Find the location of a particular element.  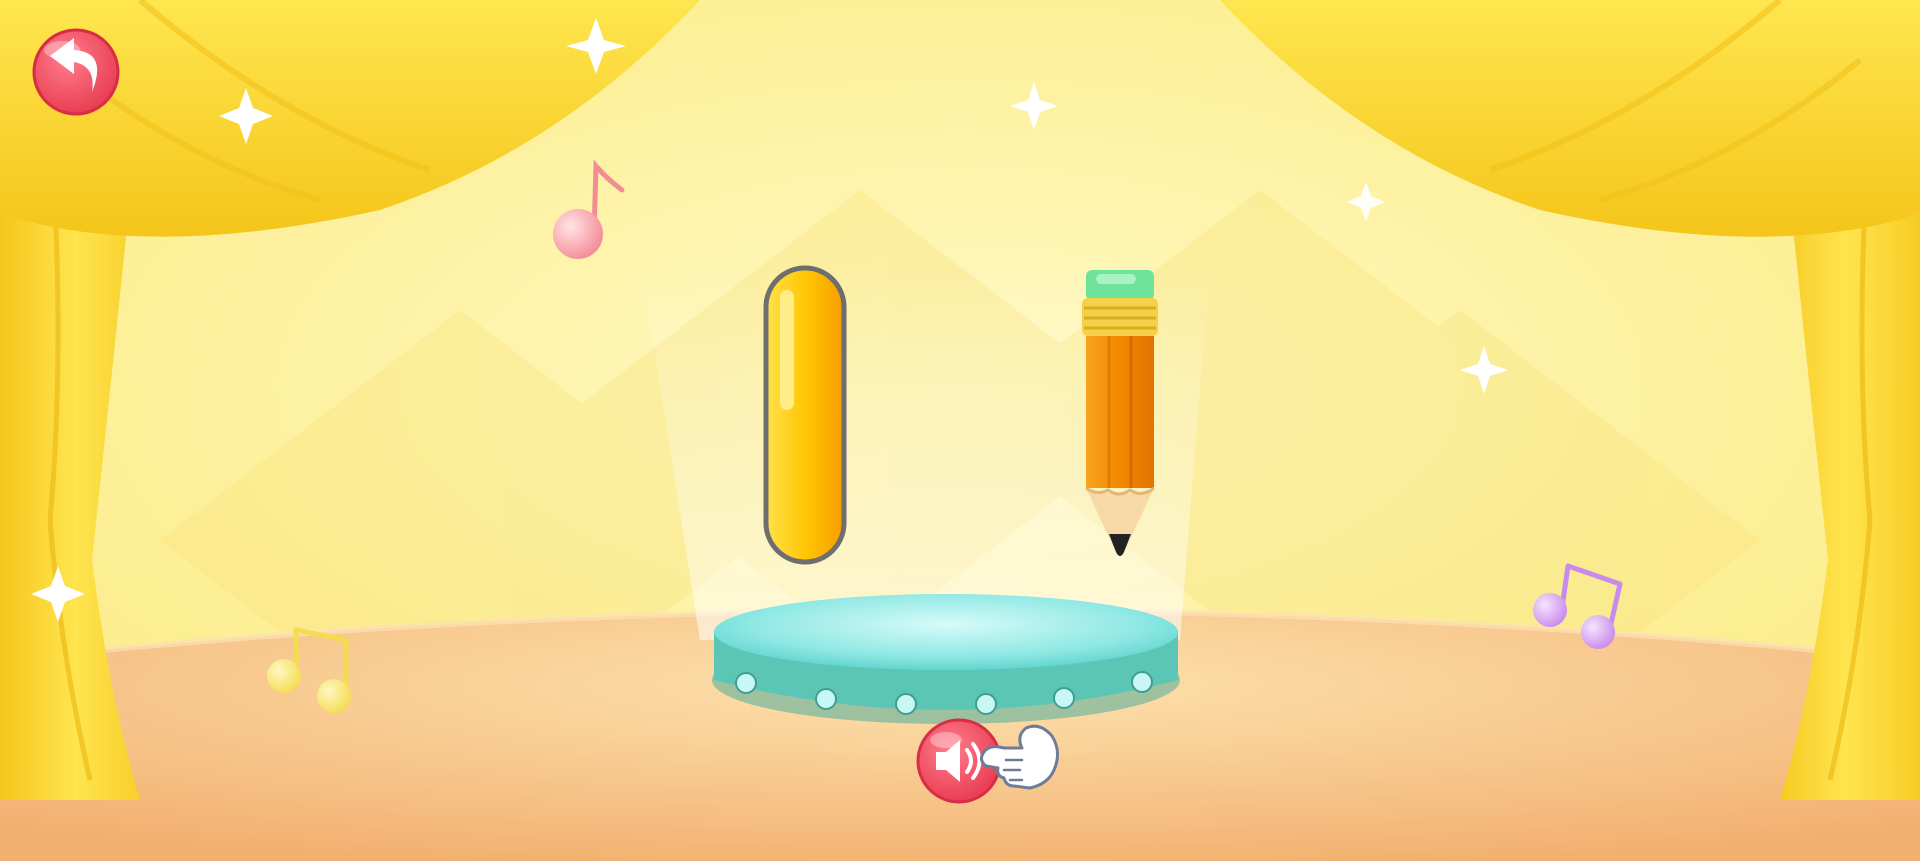

back-button is located at coordinates (76, 72).